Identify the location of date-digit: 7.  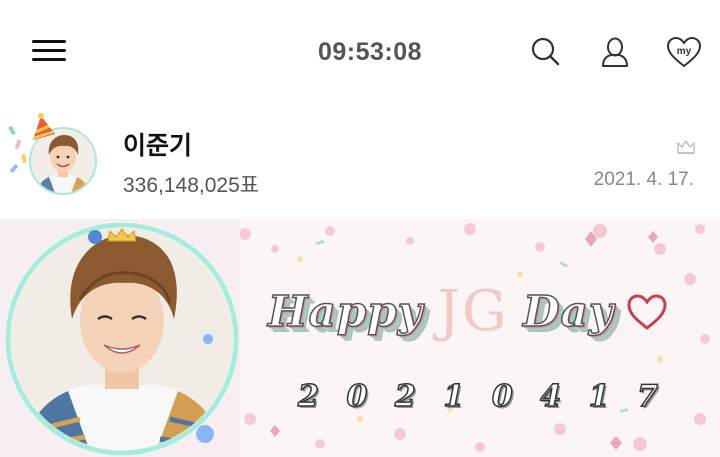
(647, 396).